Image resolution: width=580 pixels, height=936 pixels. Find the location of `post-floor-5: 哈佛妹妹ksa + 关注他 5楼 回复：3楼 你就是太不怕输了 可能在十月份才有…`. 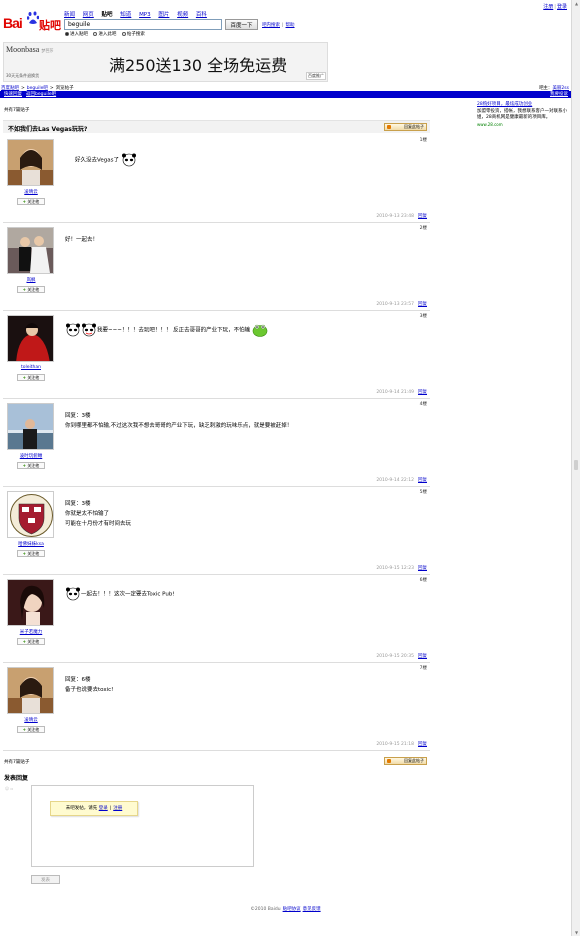

post-floor-5: 哈佛妹妹ksa + 关注他 5楼 回复：3楼 你就是太不怕输了 可能在十月份才有… is located at coordinates (216, 531).